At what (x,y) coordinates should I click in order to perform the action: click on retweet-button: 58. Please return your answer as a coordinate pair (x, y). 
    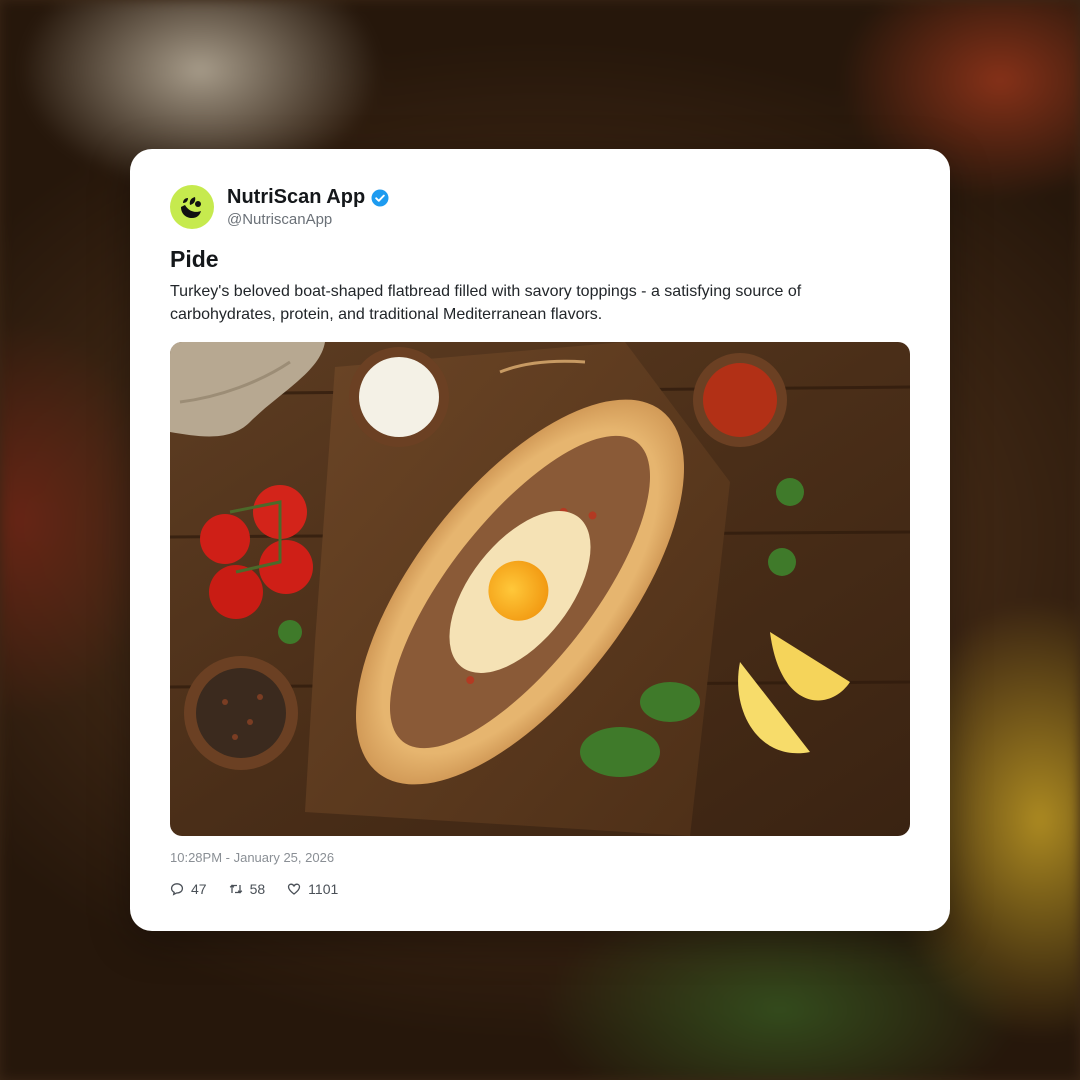
    Looking at the image, I should click on (247, 889).